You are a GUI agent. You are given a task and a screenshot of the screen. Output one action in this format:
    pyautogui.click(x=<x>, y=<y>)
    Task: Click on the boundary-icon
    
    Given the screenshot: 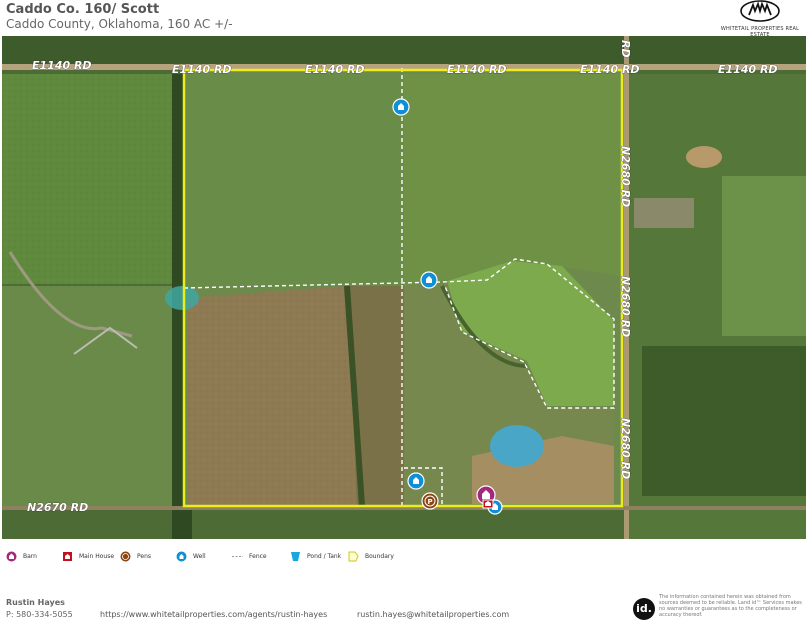 What is the action you would take?
    pyautogui.click(x=353, y=556)
    